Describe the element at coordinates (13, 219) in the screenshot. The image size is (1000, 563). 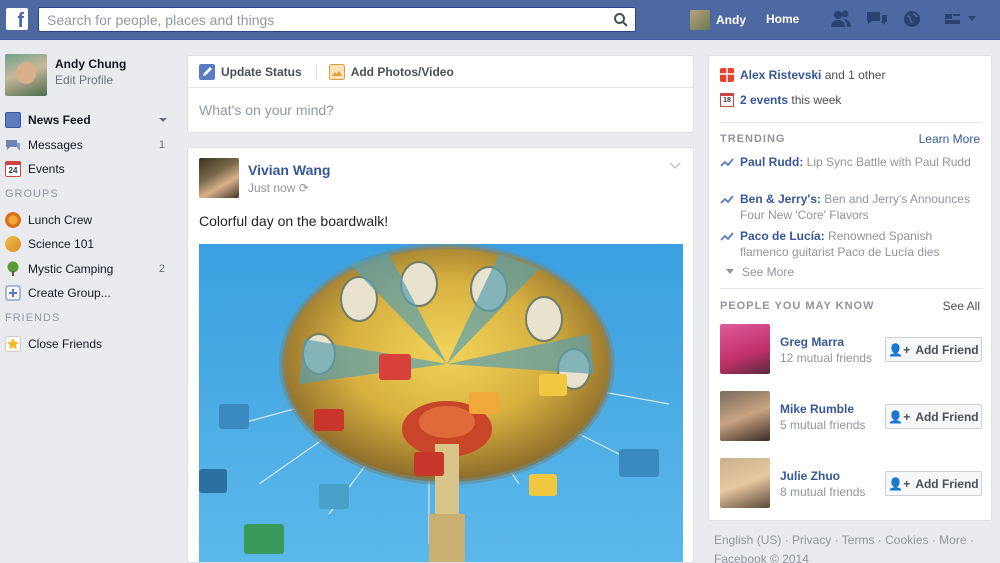
I see `group-icon` at that location.